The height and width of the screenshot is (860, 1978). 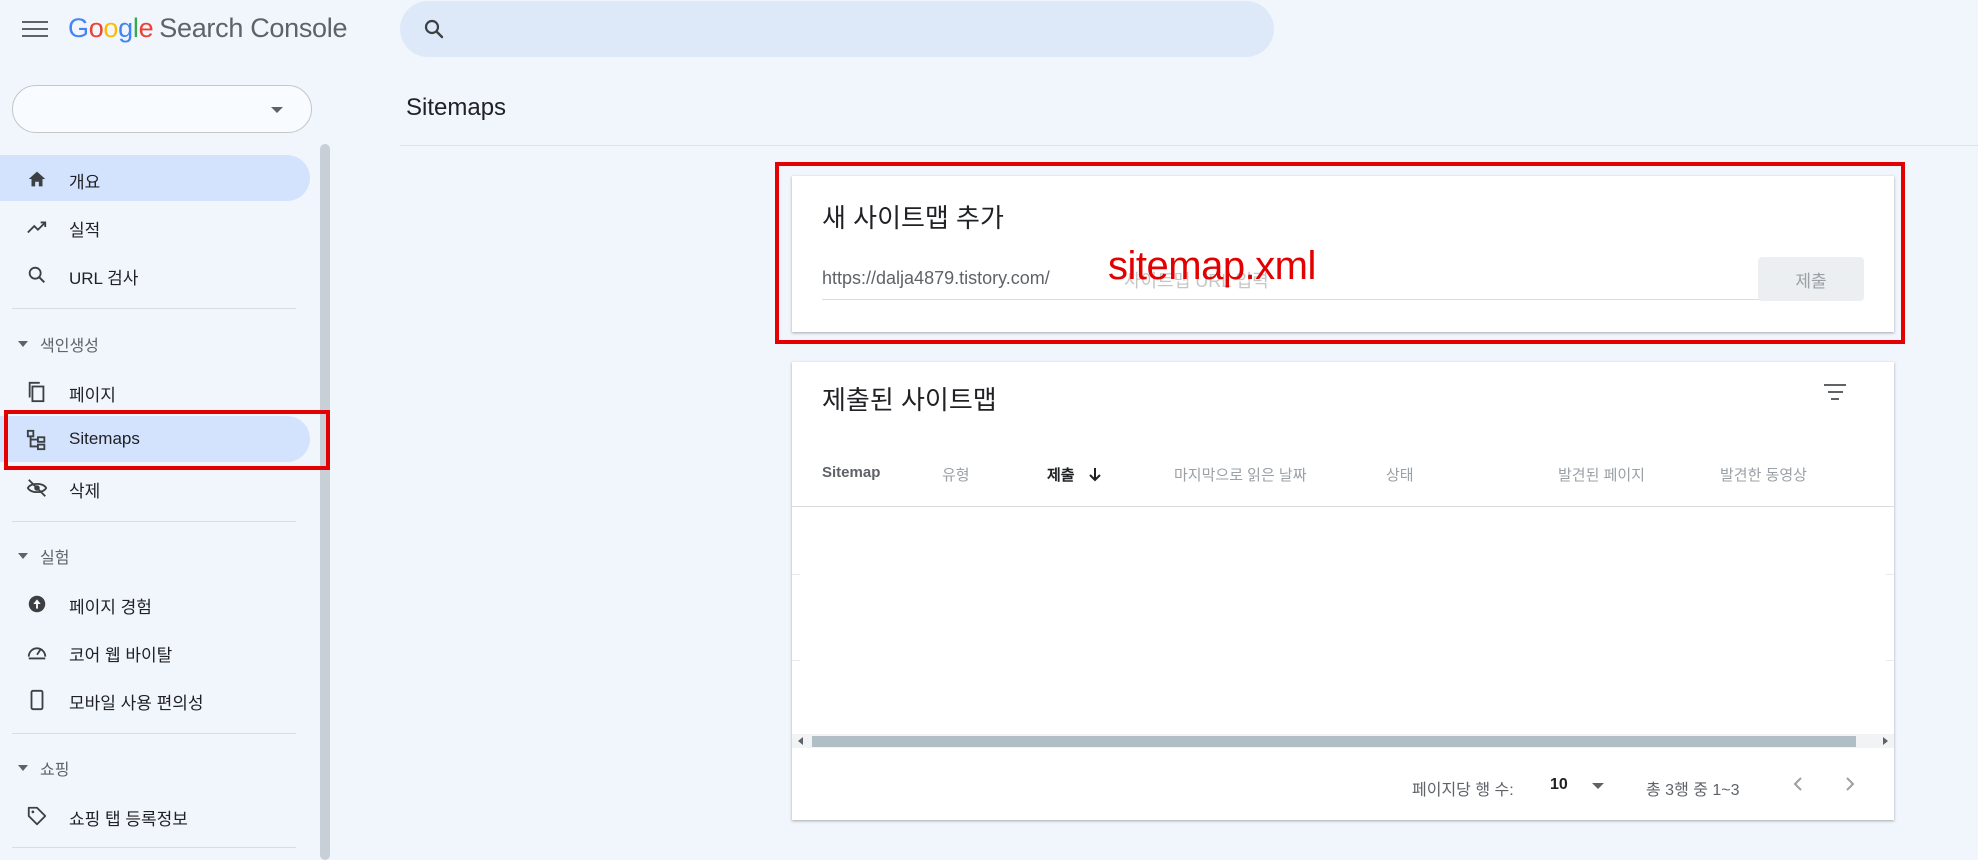 I want to click on top-bar: Google Search Console, so click(x=989, y=31).